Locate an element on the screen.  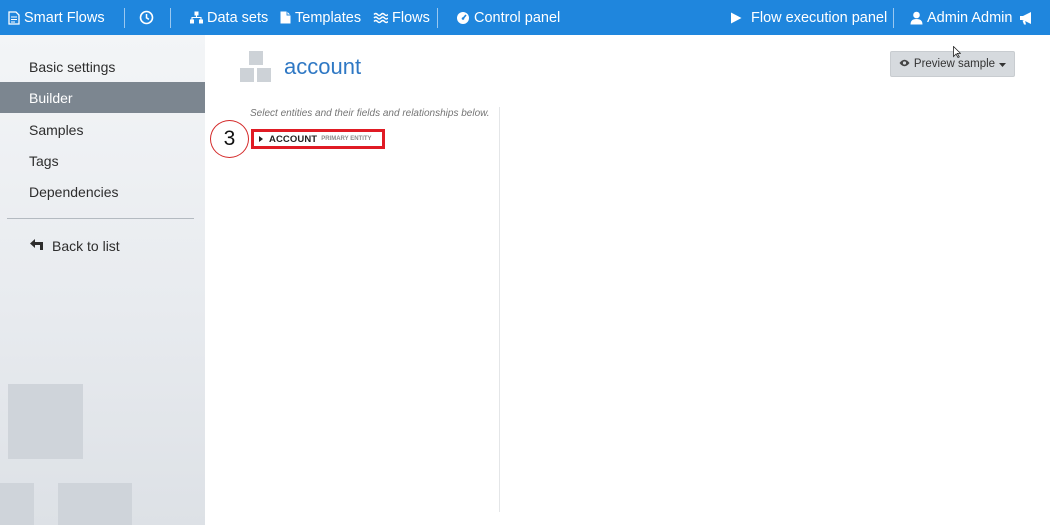
clock-icon is located at coordinates (146, 17).